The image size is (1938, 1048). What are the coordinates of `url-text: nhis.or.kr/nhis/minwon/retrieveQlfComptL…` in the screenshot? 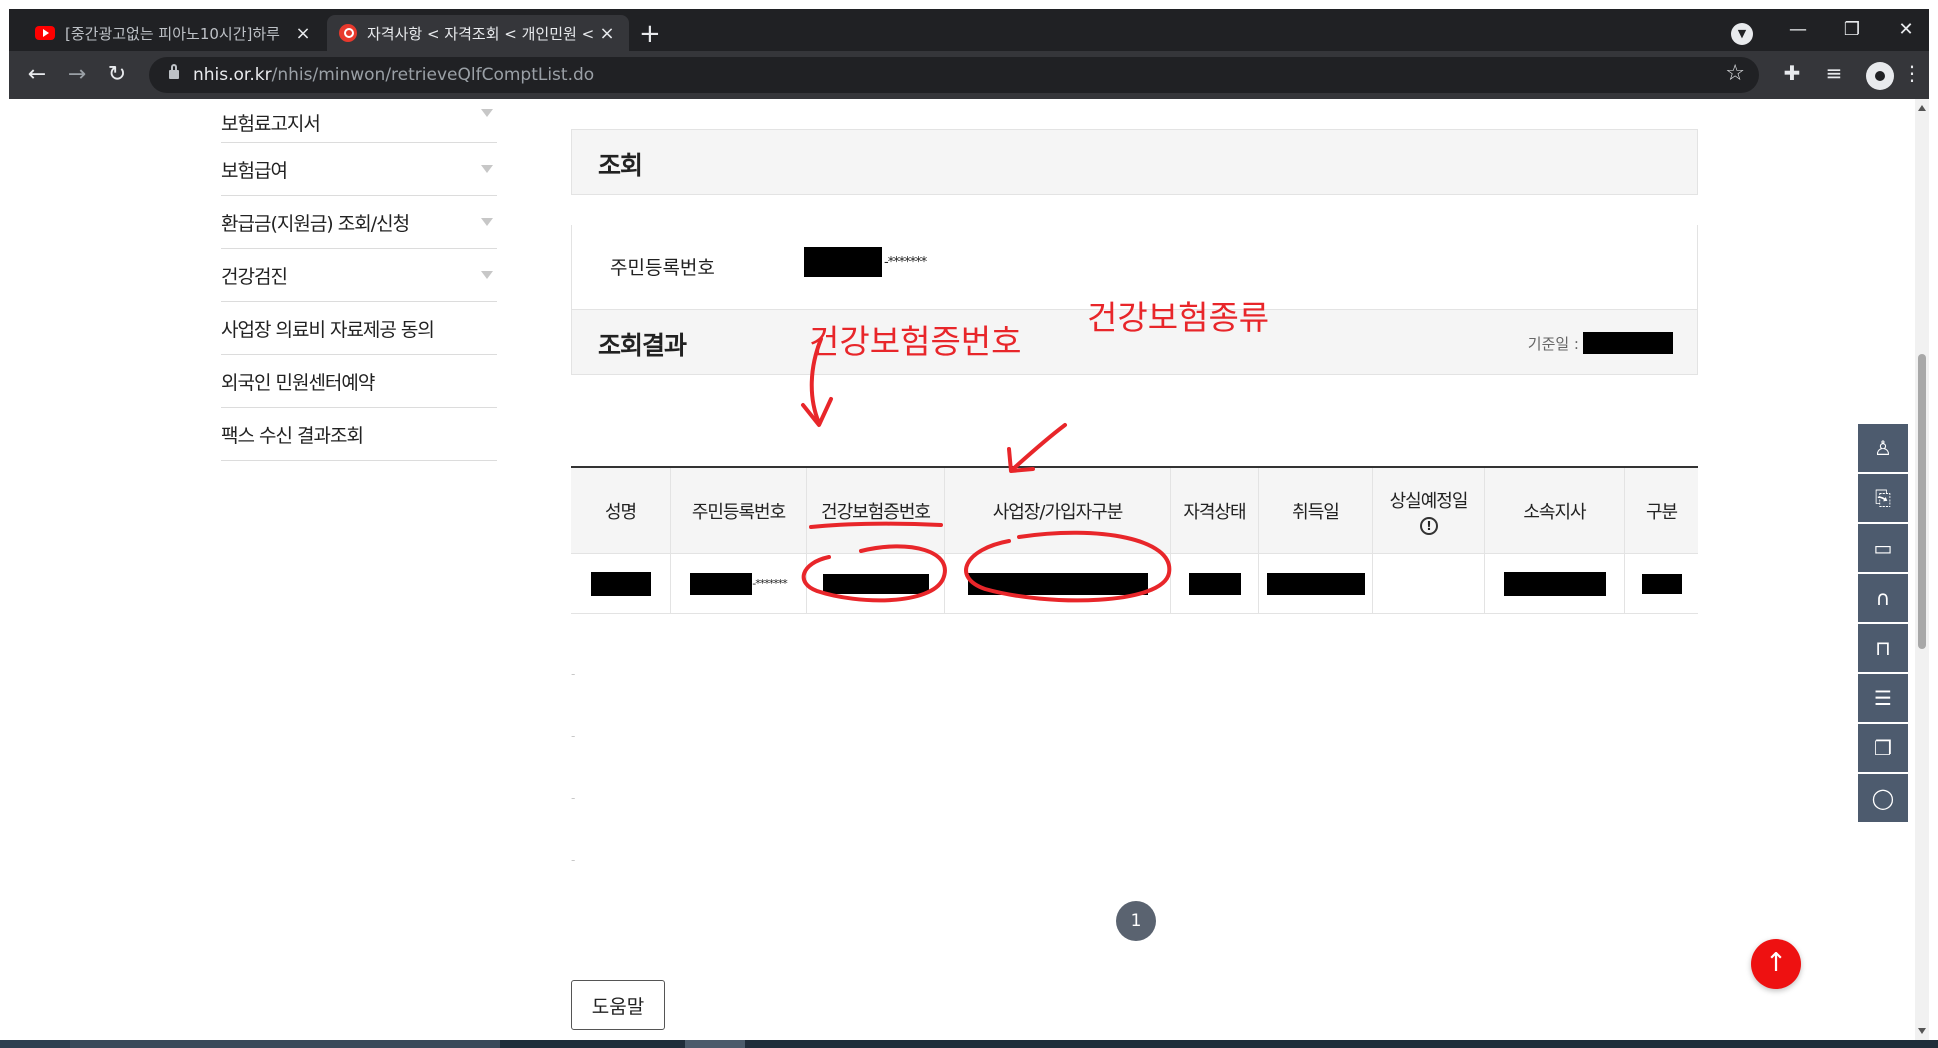 It's located at (393, 75).